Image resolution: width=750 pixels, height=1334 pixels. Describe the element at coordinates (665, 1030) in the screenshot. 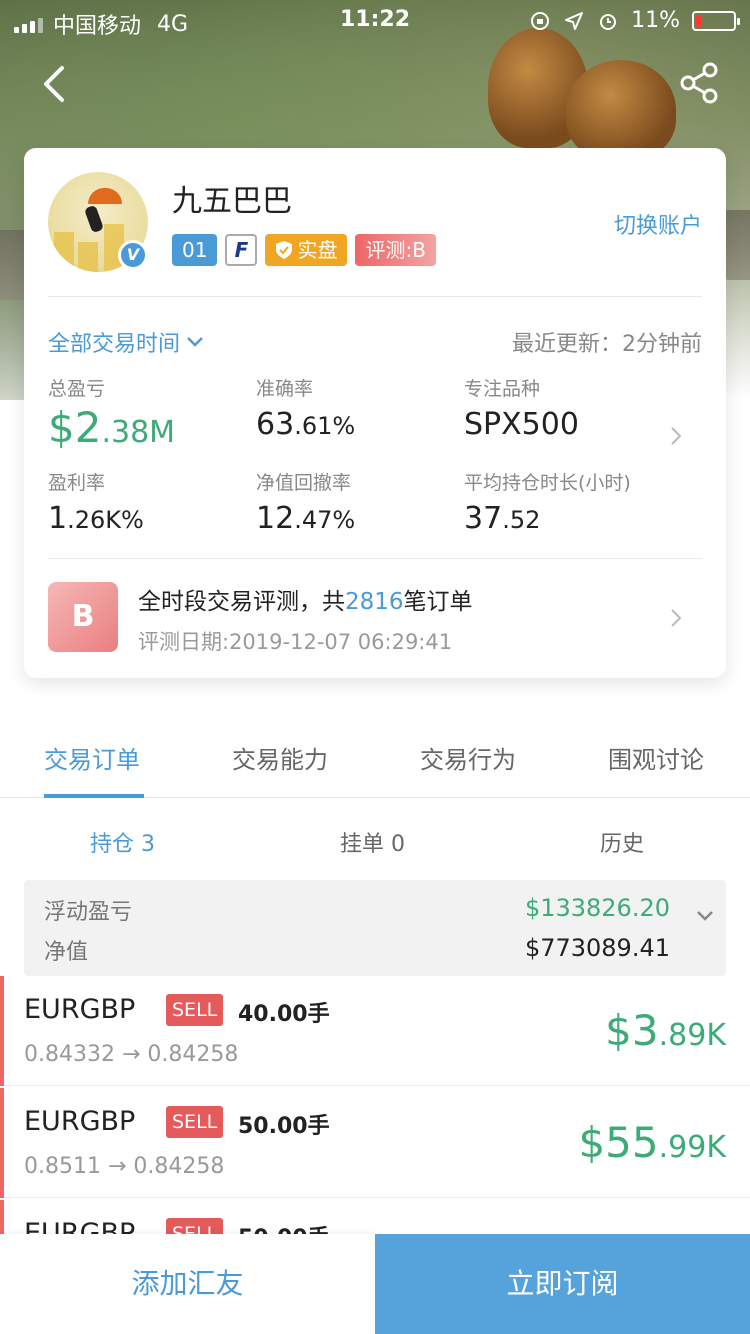

I see `order-pnl: $3.89K` at that location.